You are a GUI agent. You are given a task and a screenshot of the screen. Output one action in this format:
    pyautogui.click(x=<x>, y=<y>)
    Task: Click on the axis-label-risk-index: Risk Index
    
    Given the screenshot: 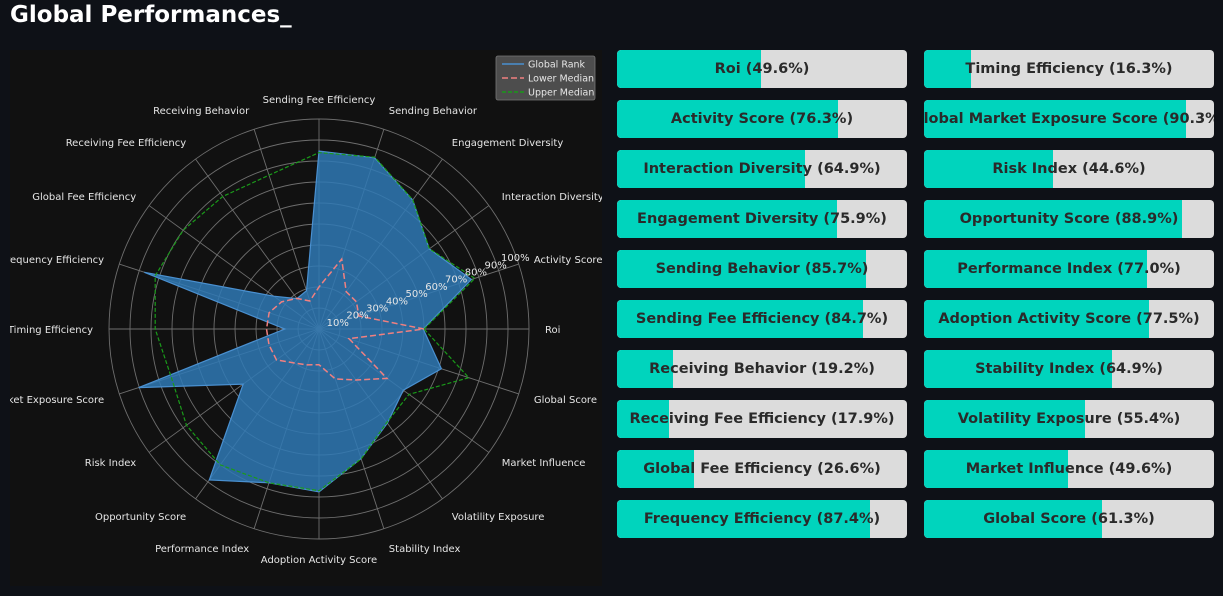 What is the action you would take?
    pyautogui.click(x=111, y=463)
    